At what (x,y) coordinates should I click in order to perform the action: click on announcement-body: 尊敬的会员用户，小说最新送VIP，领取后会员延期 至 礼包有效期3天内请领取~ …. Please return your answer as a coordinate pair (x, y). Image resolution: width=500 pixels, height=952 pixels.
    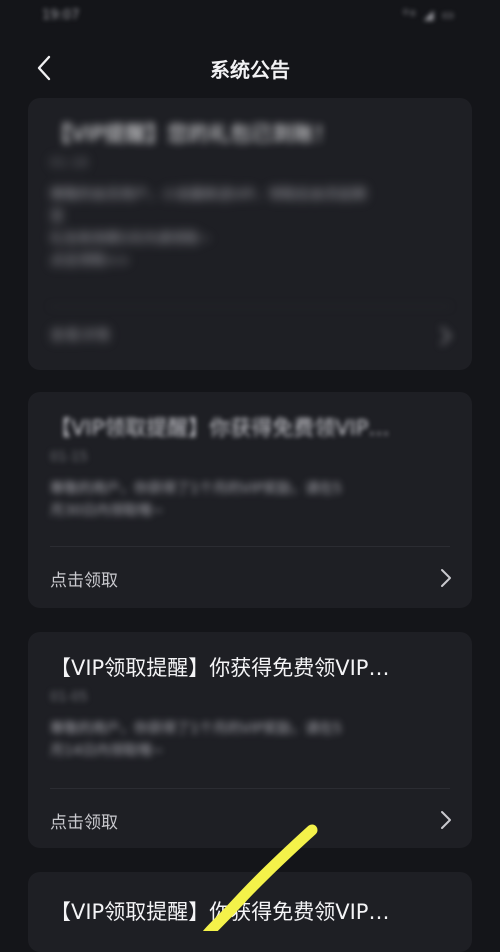
    Looking at the image, I should click on (208, 228).